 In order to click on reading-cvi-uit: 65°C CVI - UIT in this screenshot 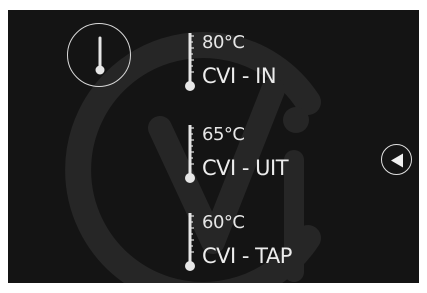, I will do `click(257, 154)`.